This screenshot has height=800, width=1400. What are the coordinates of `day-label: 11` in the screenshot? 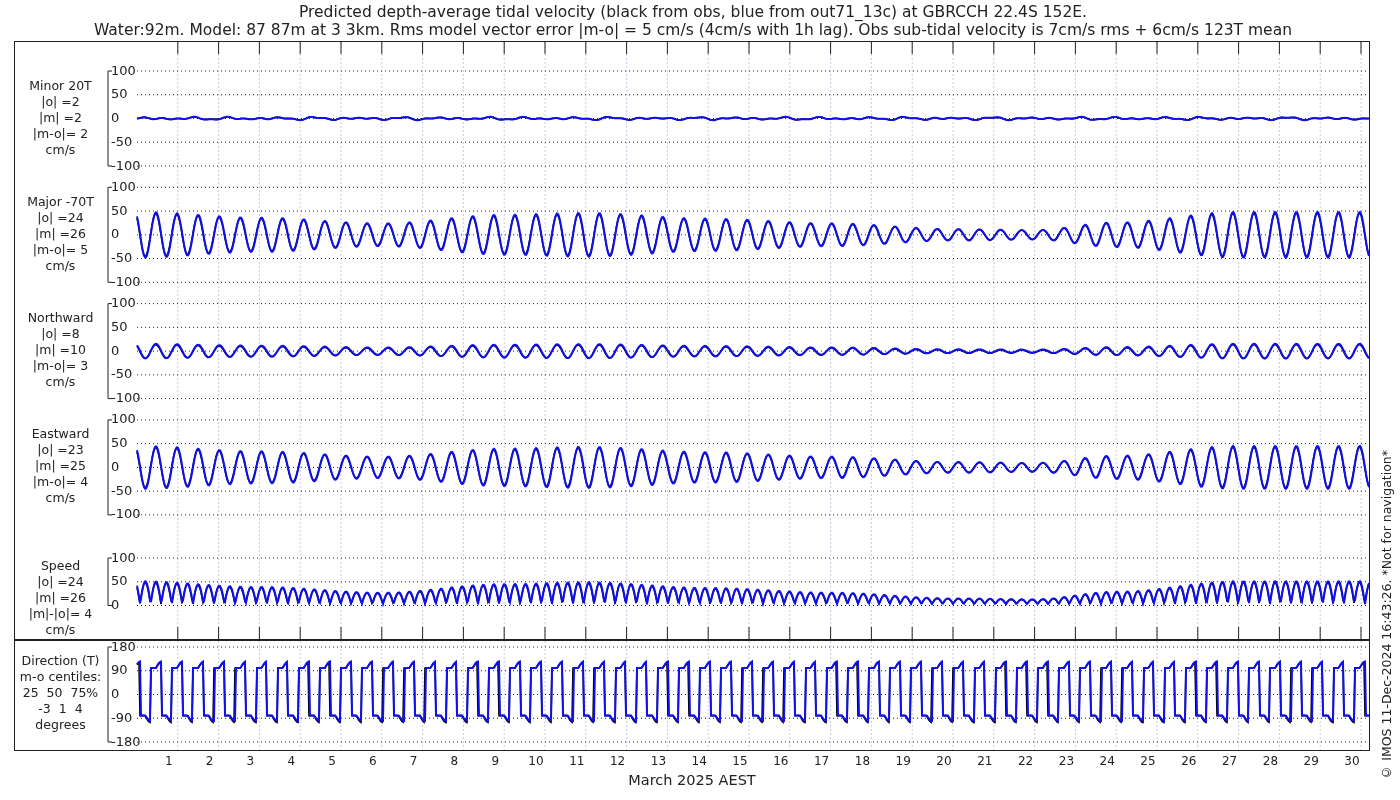 It's located at (577, 761).